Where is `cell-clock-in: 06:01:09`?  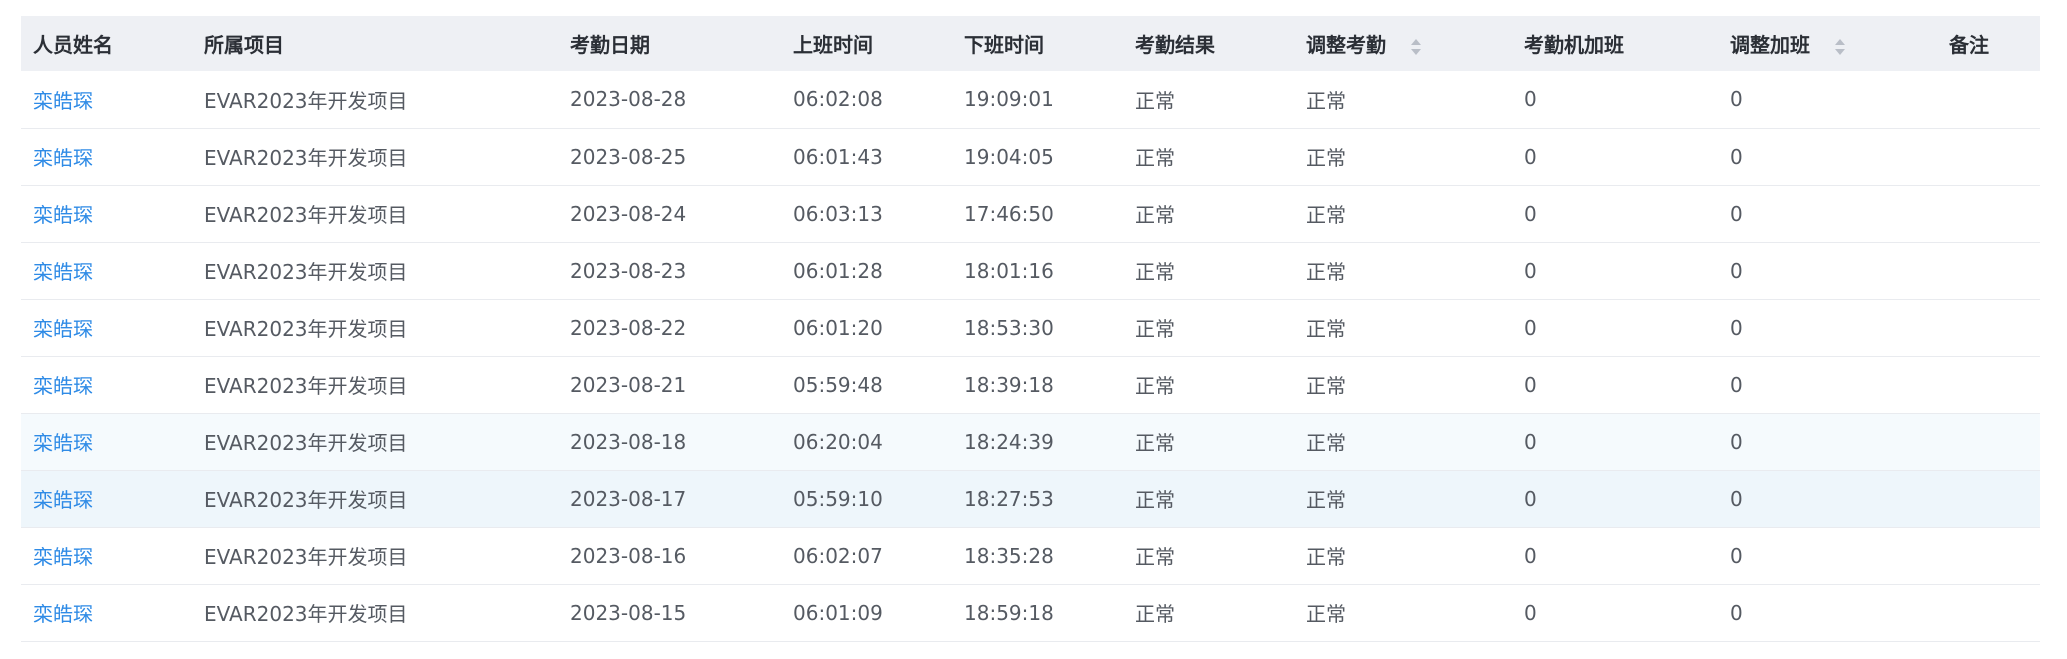 cell-clock-in: 06:01:09 is located at coordinates (838, 612).